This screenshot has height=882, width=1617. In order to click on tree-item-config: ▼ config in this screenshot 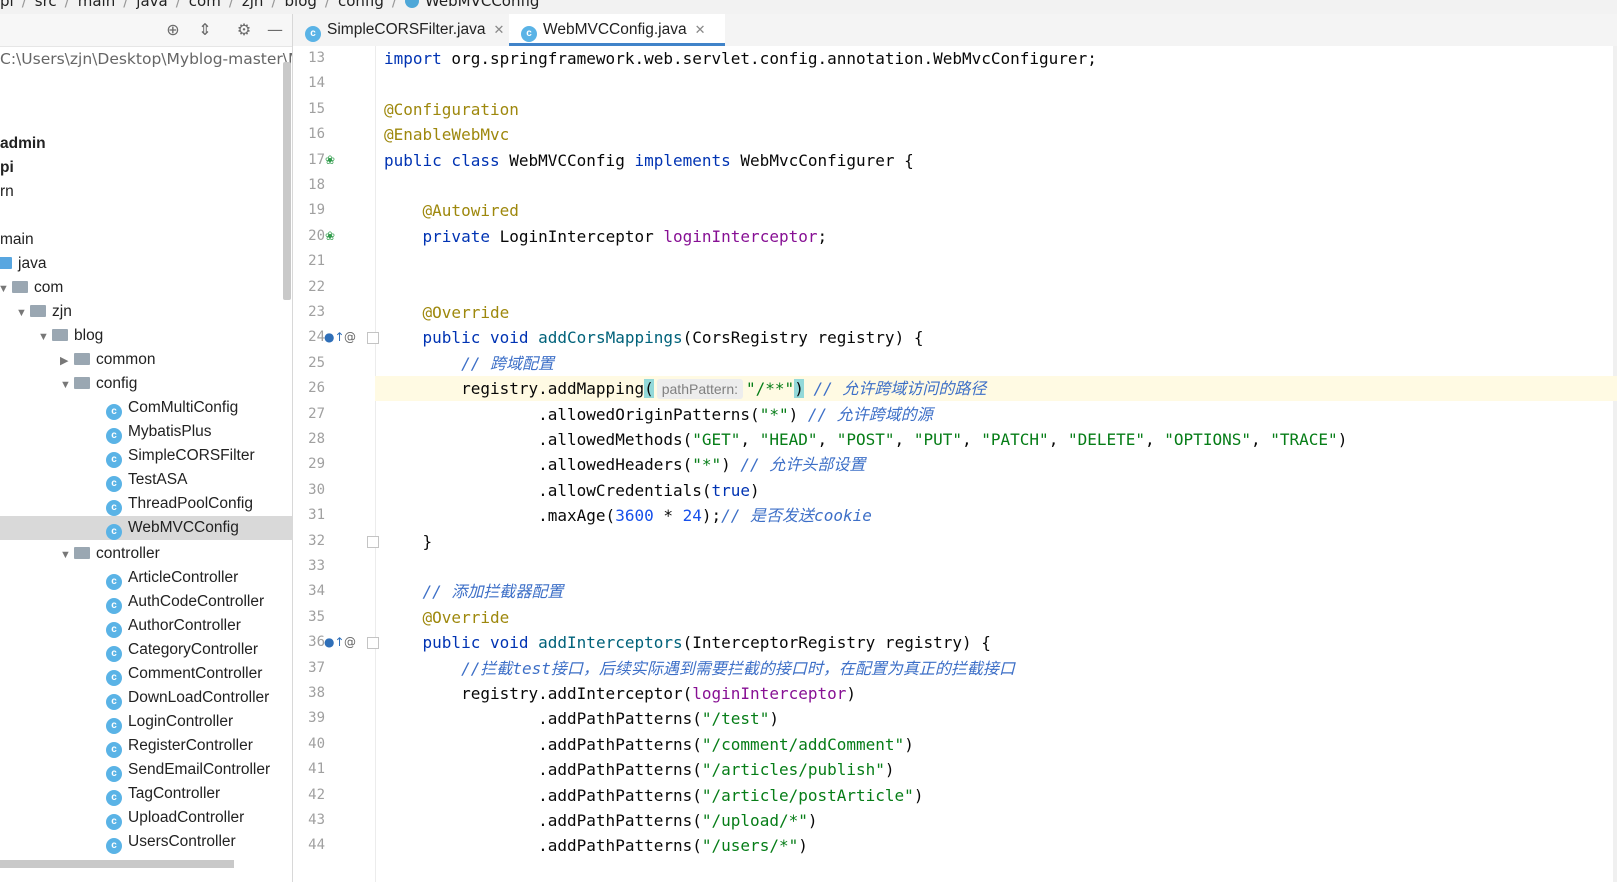, I will do `click(98, 384)`.